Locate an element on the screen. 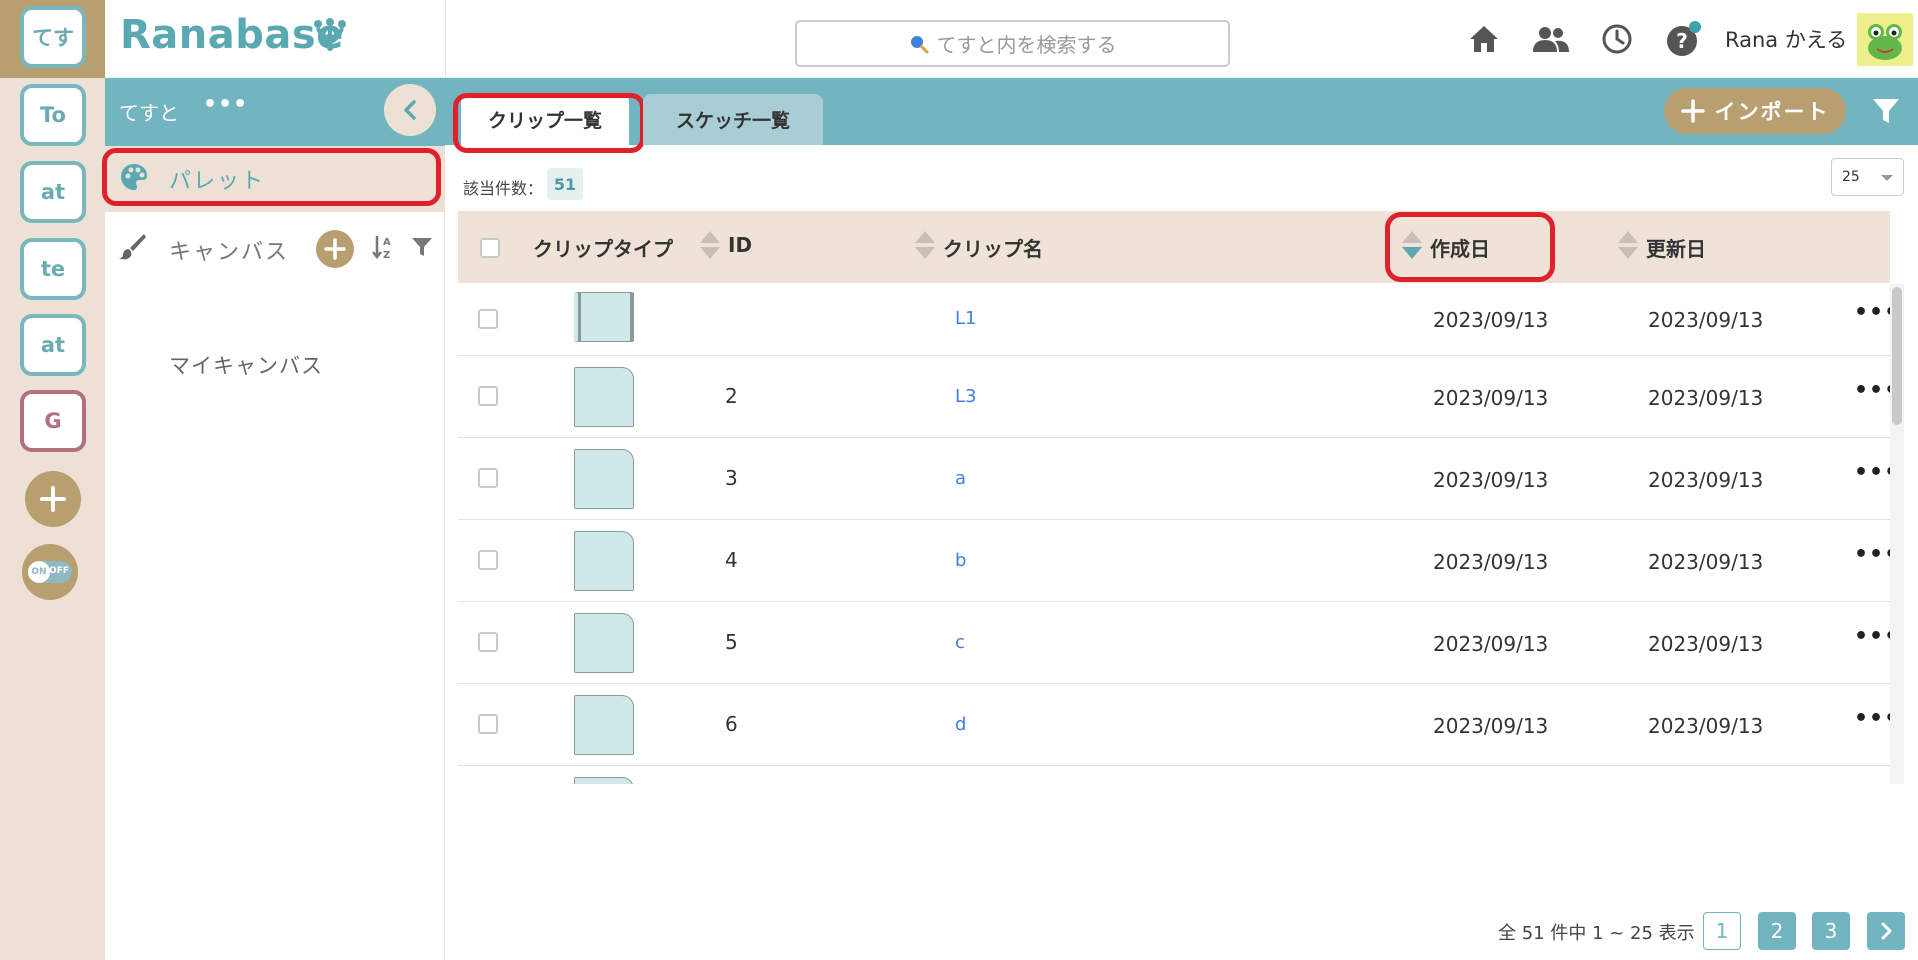 Image resolution: width=1918 pixels, height=960 pixels. home-button is located at coordinates (1484, 39).